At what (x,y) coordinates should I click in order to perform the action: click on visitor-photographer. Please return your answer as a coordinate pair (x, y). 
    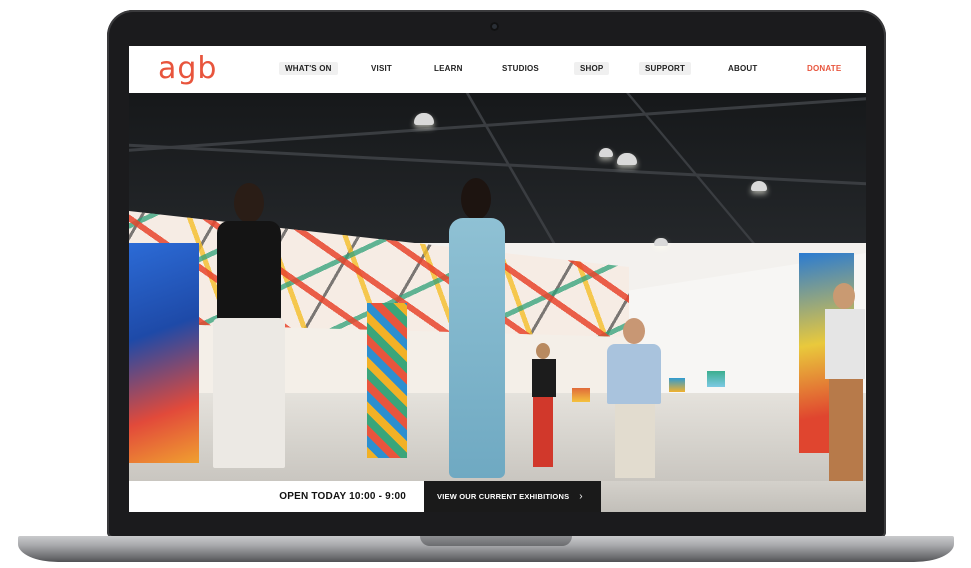
    Looking at the image, I should click on (544, 405).